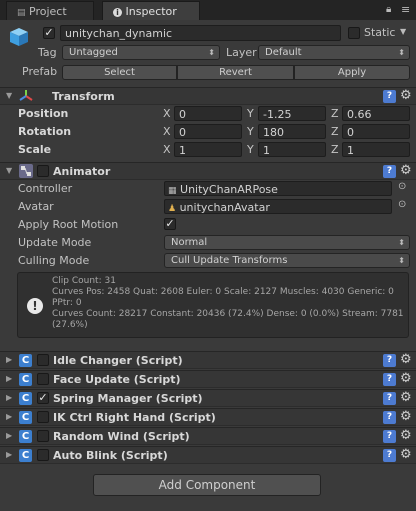 The image size is (416, 511). I want to click on rotation-z-field: 0, so click(376, 131).